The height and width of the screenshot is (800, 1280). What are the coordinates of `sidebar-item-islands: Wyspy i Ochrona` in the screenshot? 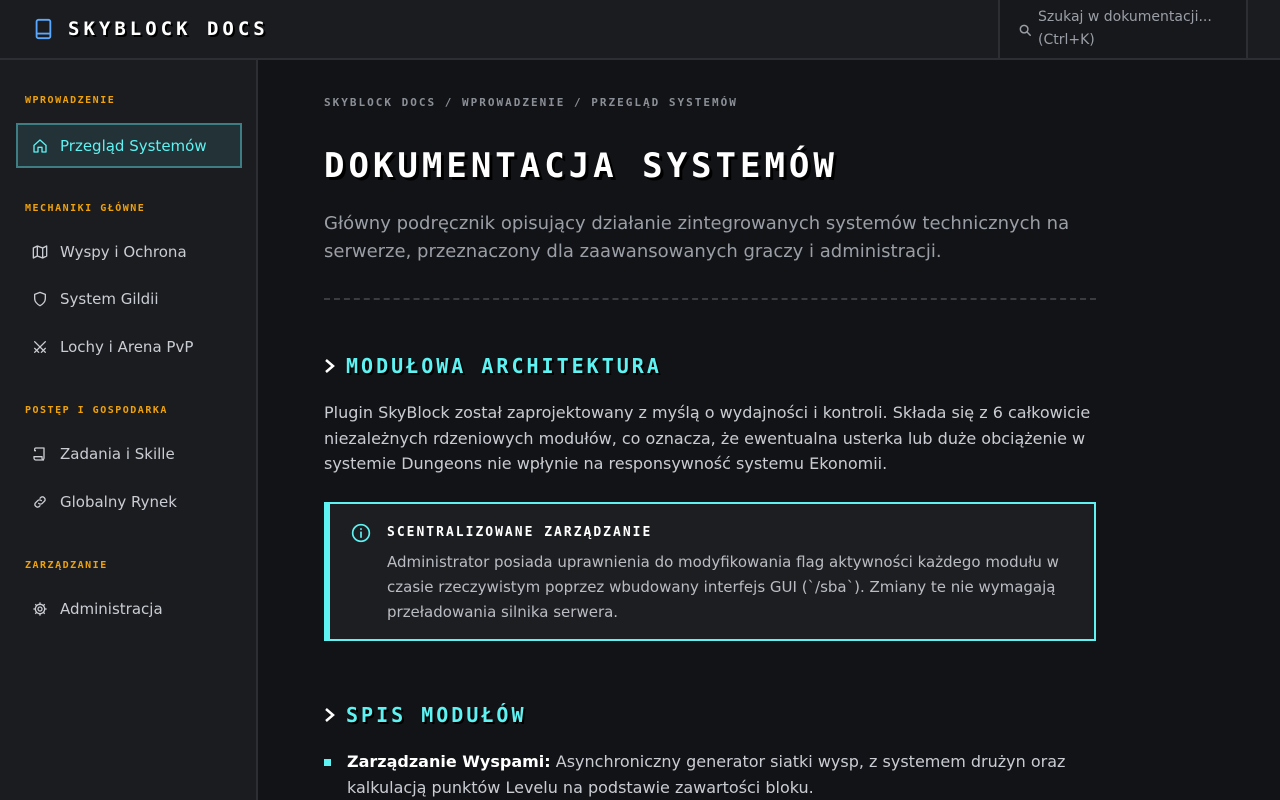 It's located at (129, 251).